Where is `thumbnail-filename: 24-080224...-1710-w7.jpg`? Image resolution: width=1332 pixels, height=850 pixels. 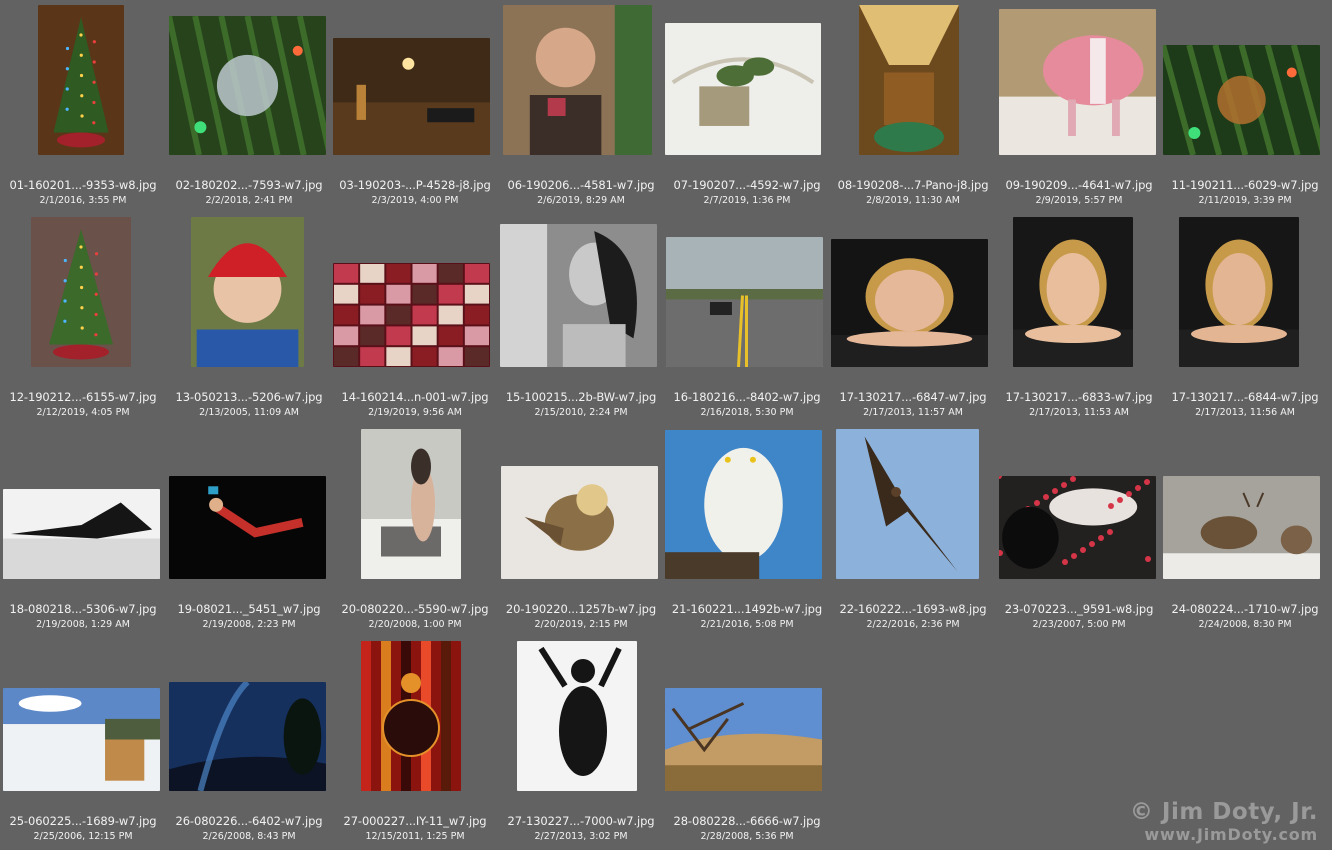 thumbnail-filename: 24-080224...-1710-w7.jpg is located at coordinates (1245, 609).